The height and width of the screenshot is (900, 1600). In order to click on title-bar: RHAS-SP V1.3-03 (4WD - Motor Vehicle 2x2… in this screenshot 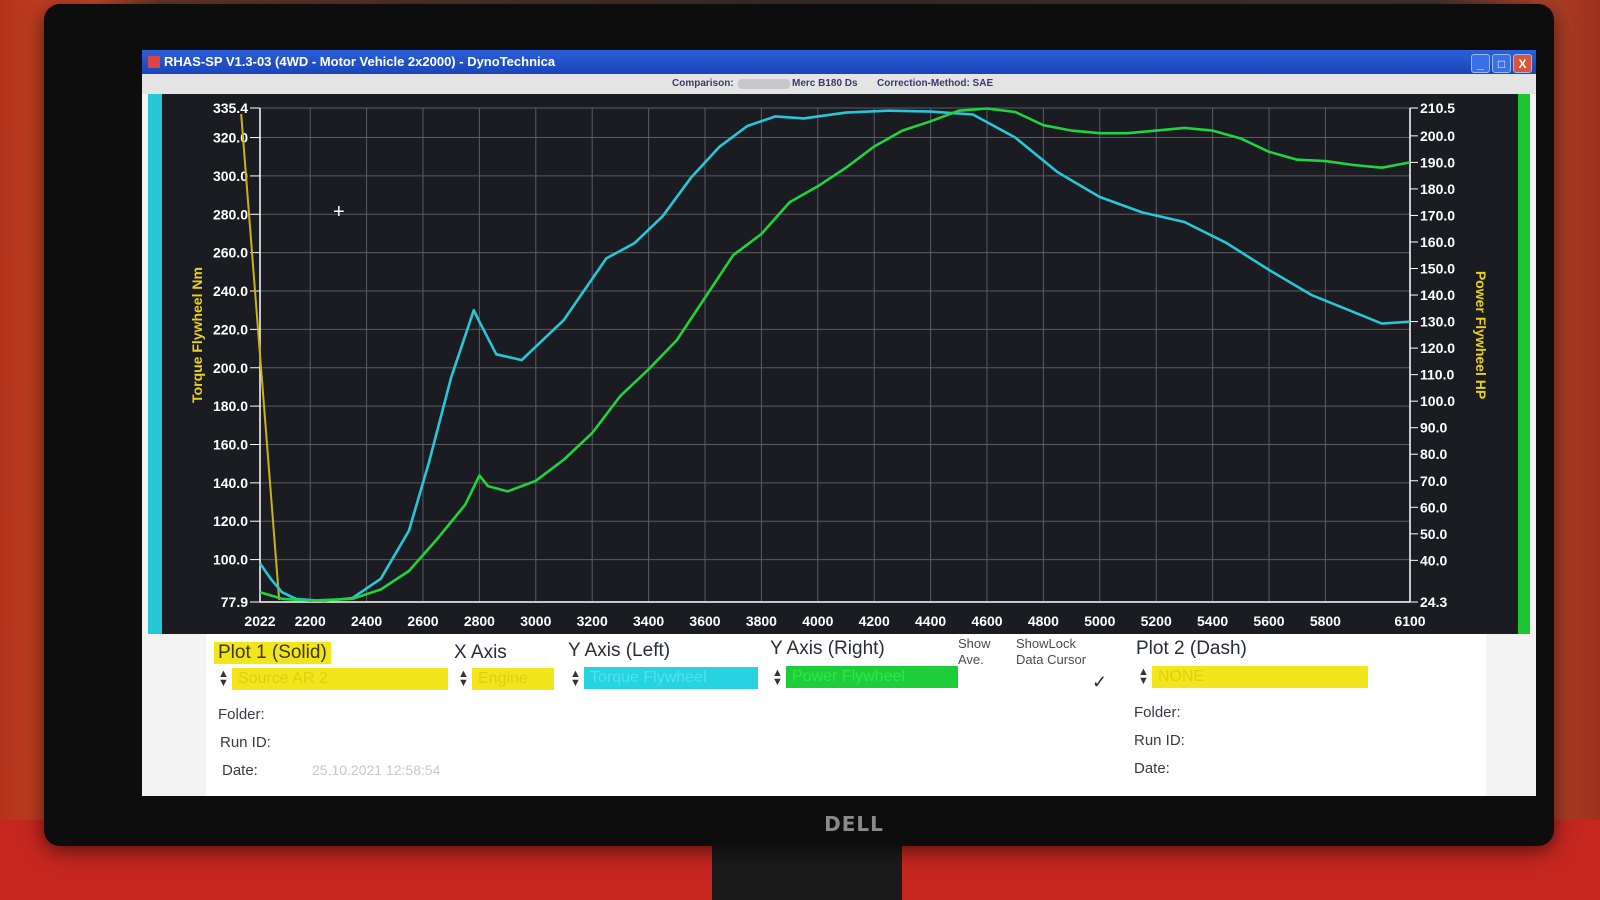, I will do `click(839, 62)`.